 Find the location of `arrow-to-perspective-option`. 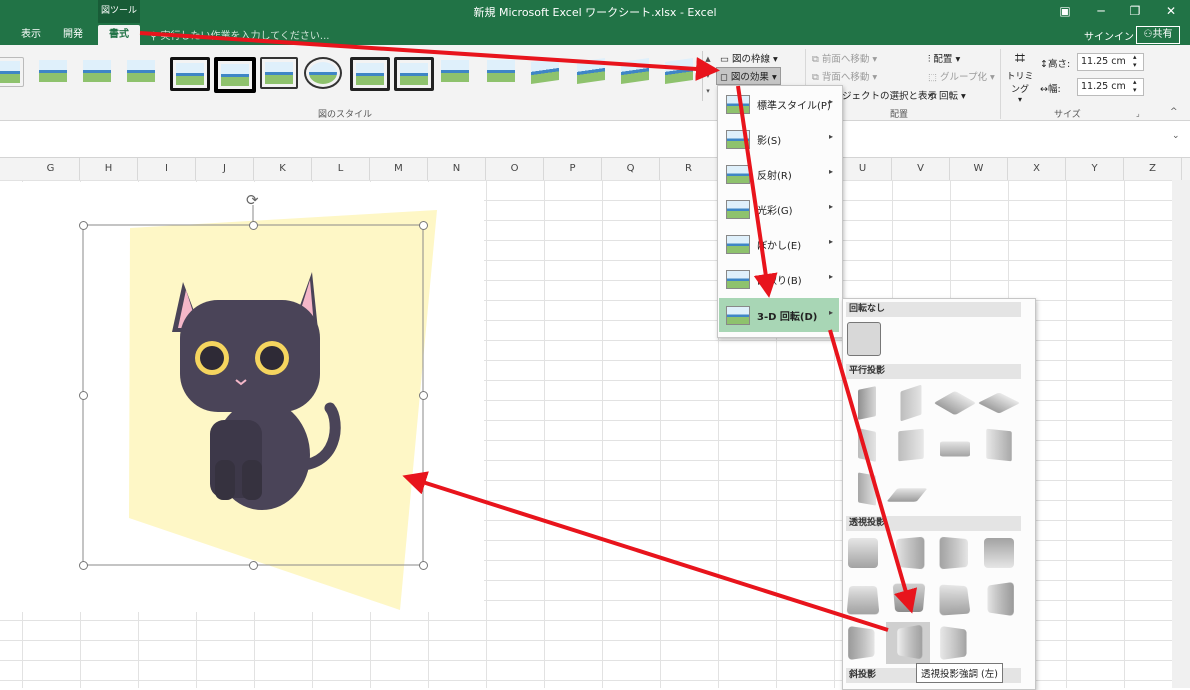

arrow-to-perspective-option is located at coordinates (873, 471).